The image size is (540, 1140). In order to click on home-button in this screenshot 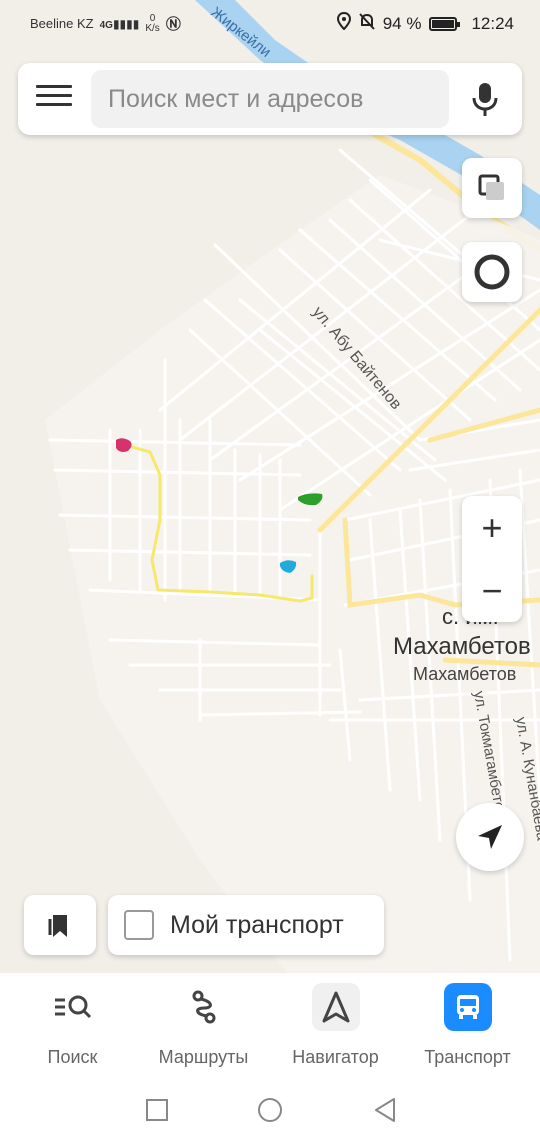, I will do `click(270, 1110)`.